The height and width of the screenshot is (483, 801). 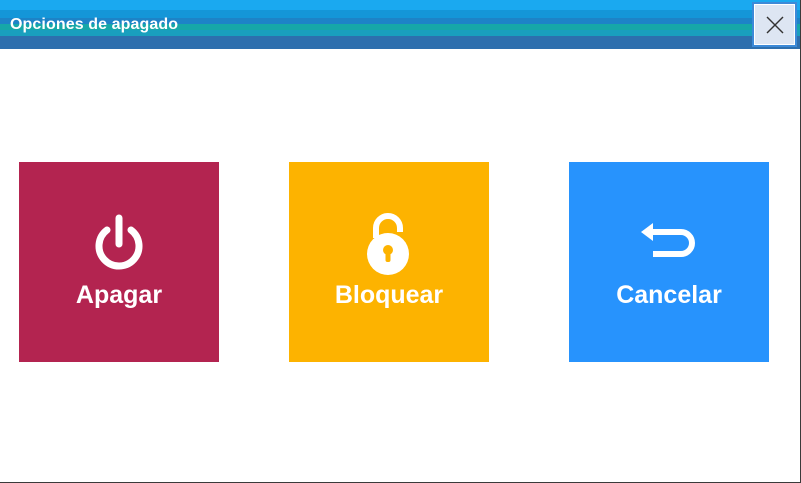 I want to click on shutdown-button: Apagar, so click(x=119, y=262).